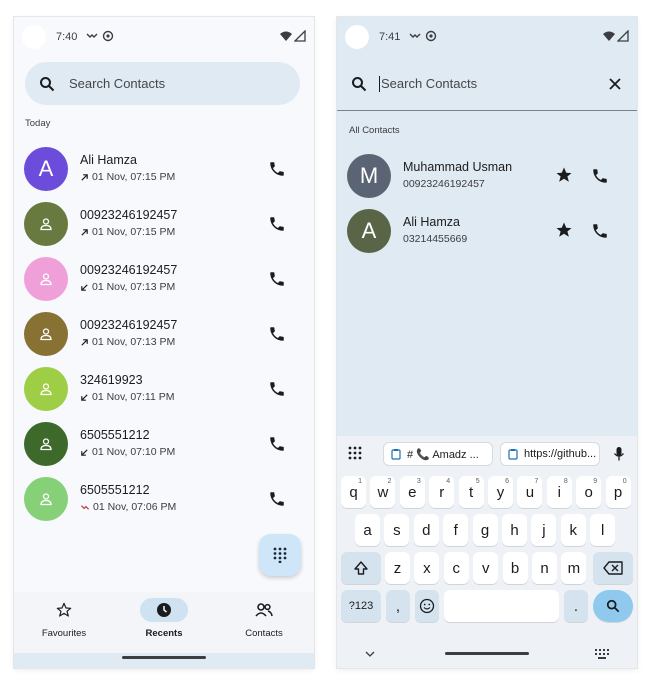 The width and height of the screenshot is (656, 679). What do you see at coordinates (544, 530) in the screenshot?
I see `key-j: j` at bounding box center [544, 530].